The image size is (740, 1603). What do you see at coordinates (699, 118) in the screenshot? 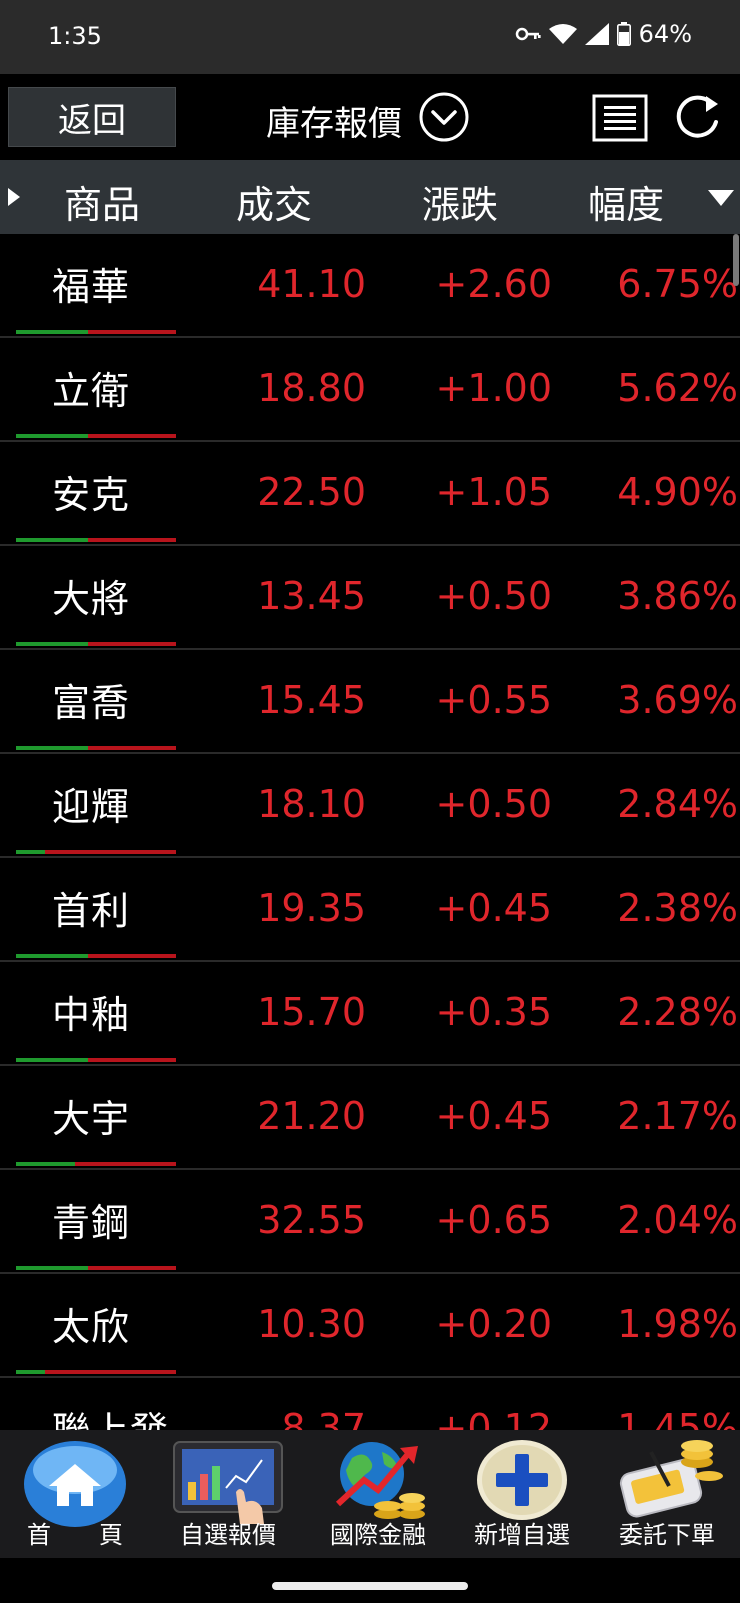
I see `refresh-icon` at bounding box center [699, 118].